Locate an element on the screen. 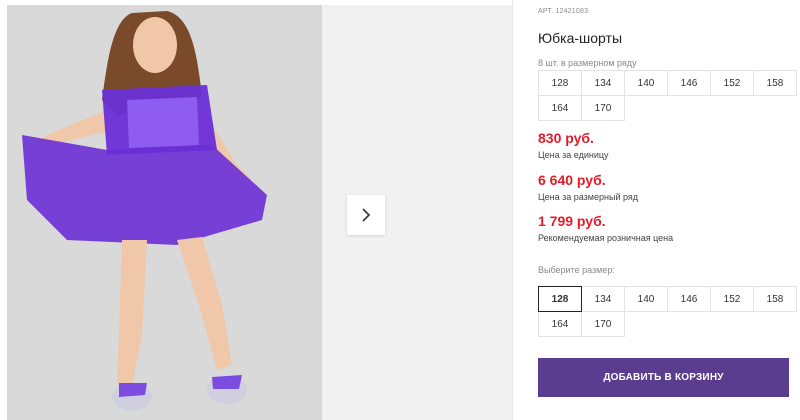 This screenshot has height=420, width=800. retail-price-label: Рекомендуемая розничная цена is located at coordinates (606, 238).